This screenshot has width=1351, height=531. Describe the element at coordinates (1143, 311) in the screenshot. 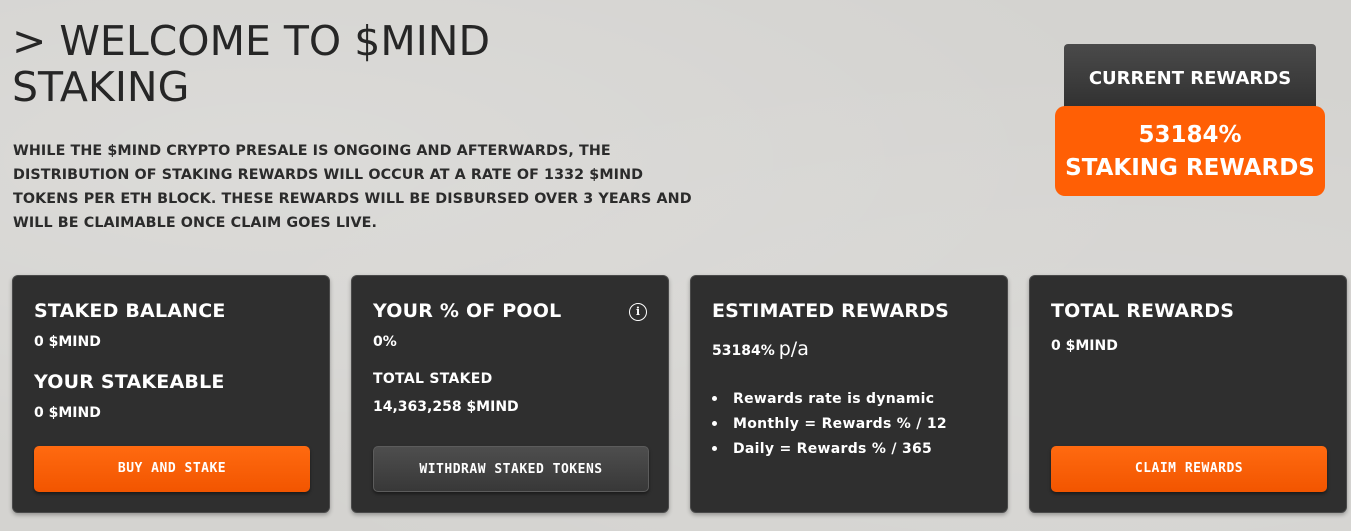

I see `total-rewards-title: TOTAL REWARDS` at that location.